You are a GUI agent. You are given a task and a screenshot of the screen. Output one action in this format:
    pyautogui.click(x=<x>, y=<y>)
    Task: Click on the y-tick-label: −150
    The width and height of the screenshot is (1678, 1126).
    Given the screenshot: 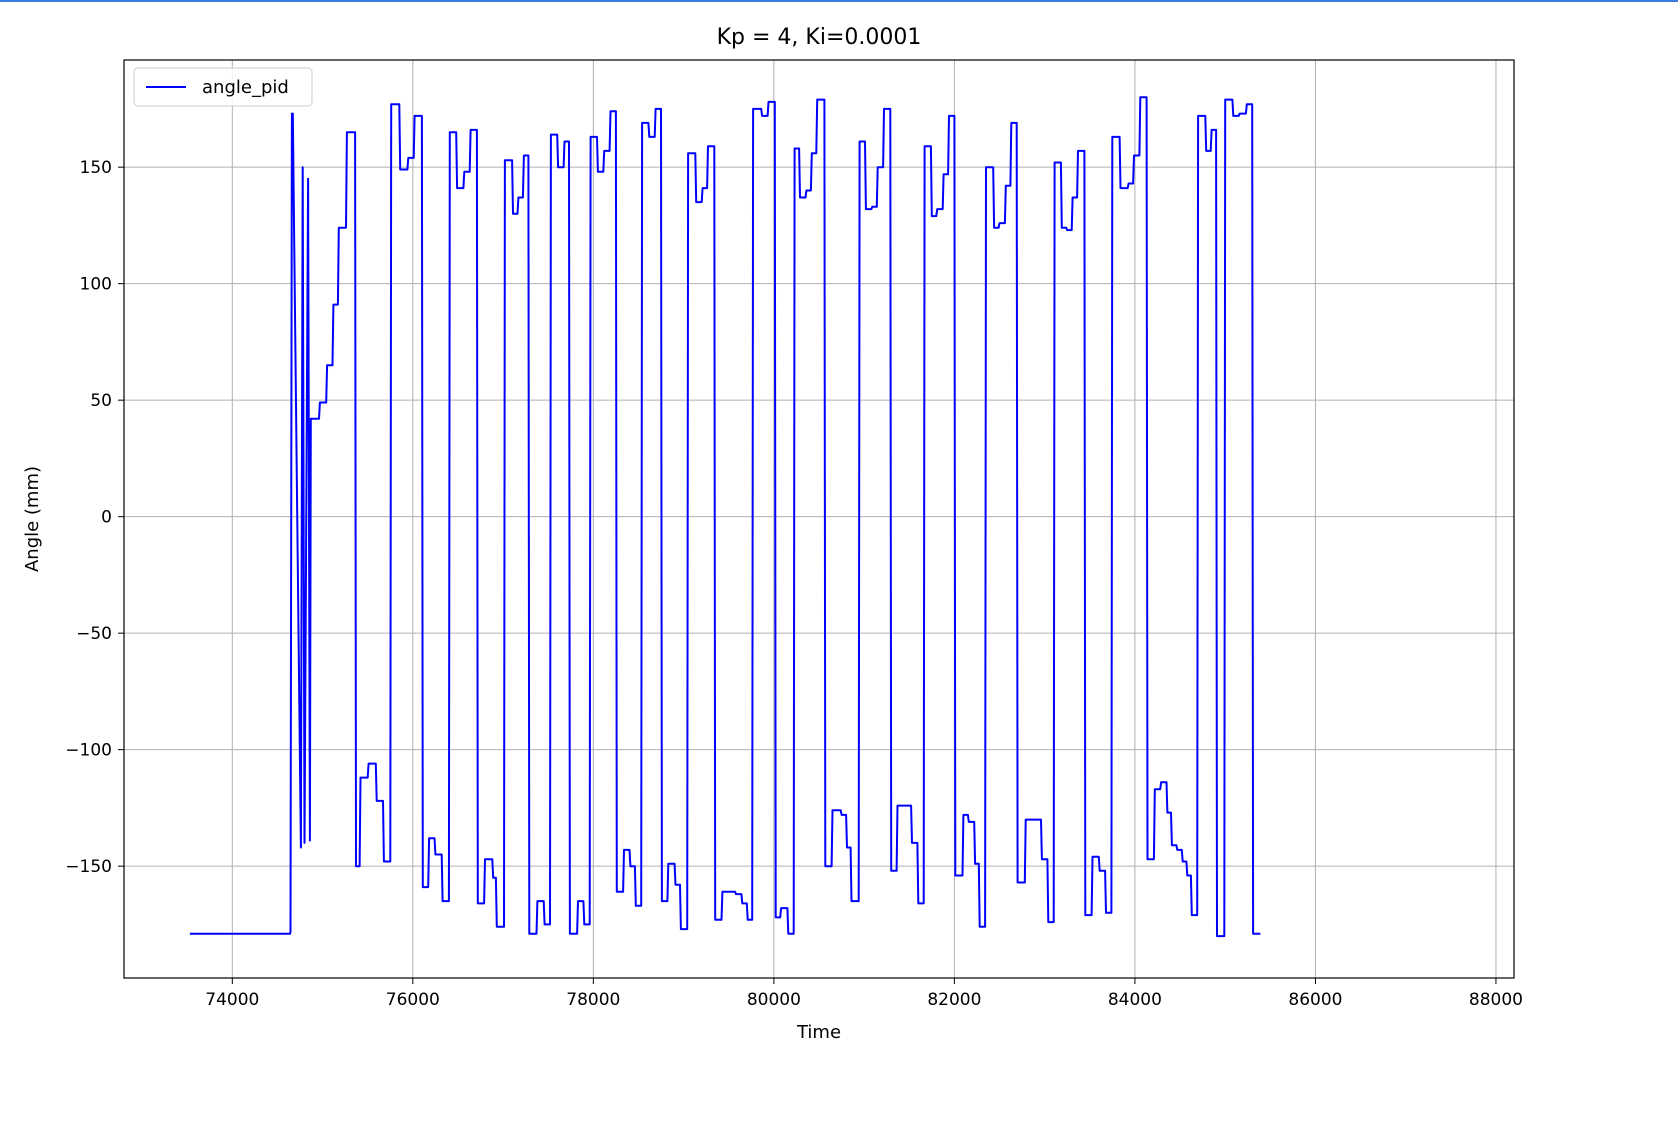 What is the action you would take?
    pyautogui.click(x=88, y=867)
    